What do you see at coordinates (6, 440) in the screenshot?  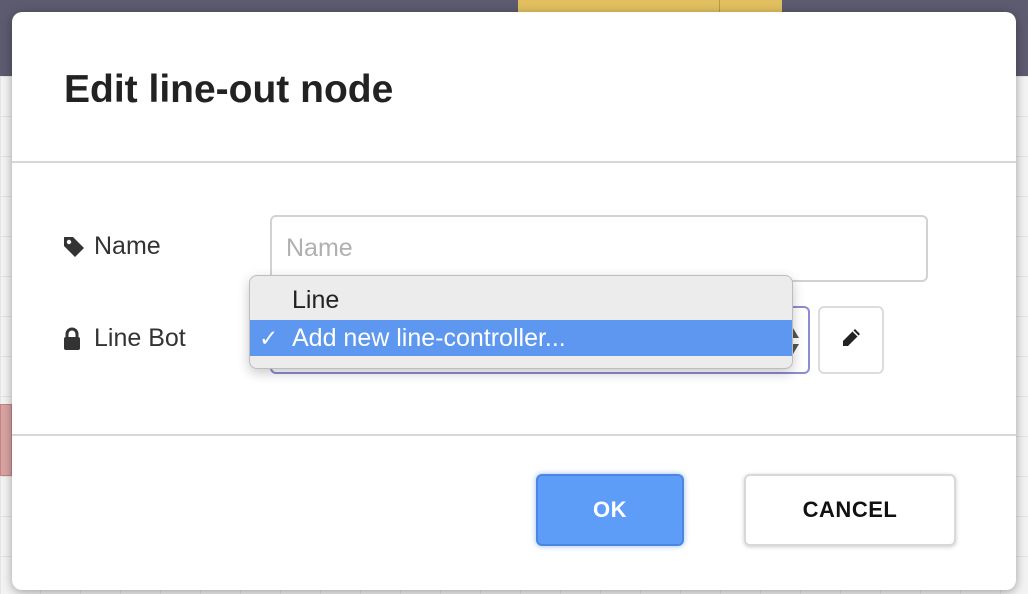 I see `background-node` at bounding box center [6, 440].